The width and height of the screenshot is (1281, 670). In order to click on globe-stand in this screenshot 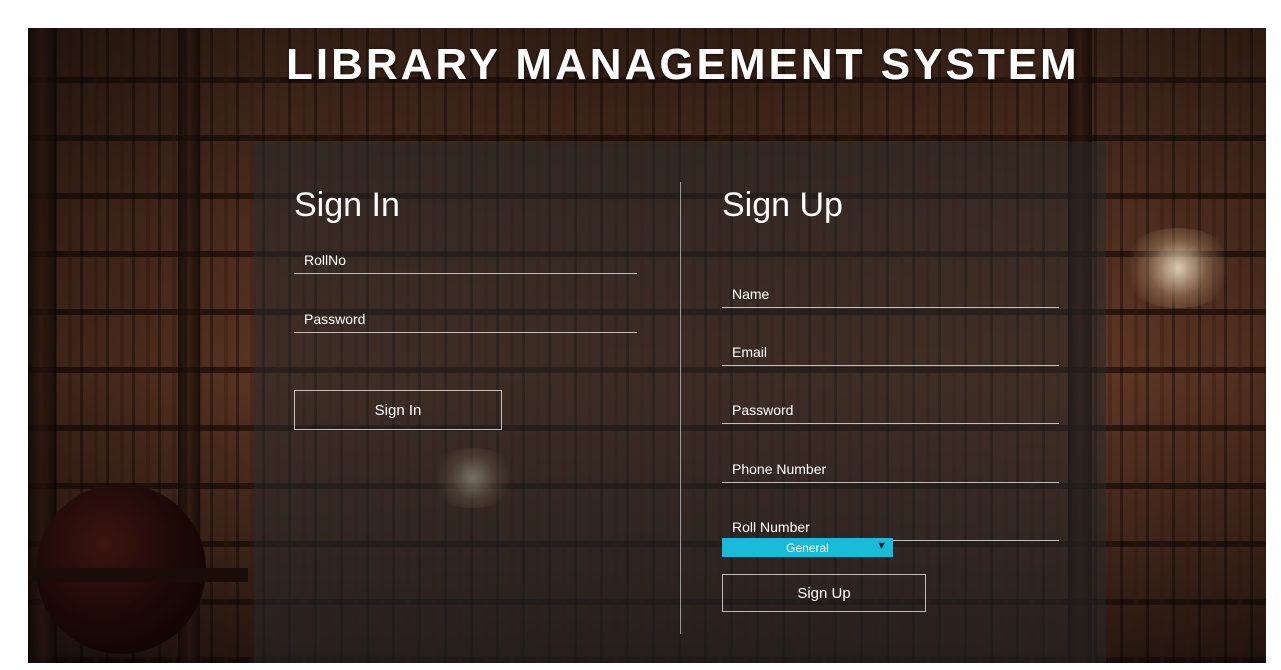, I will do `click(138, 575)`.